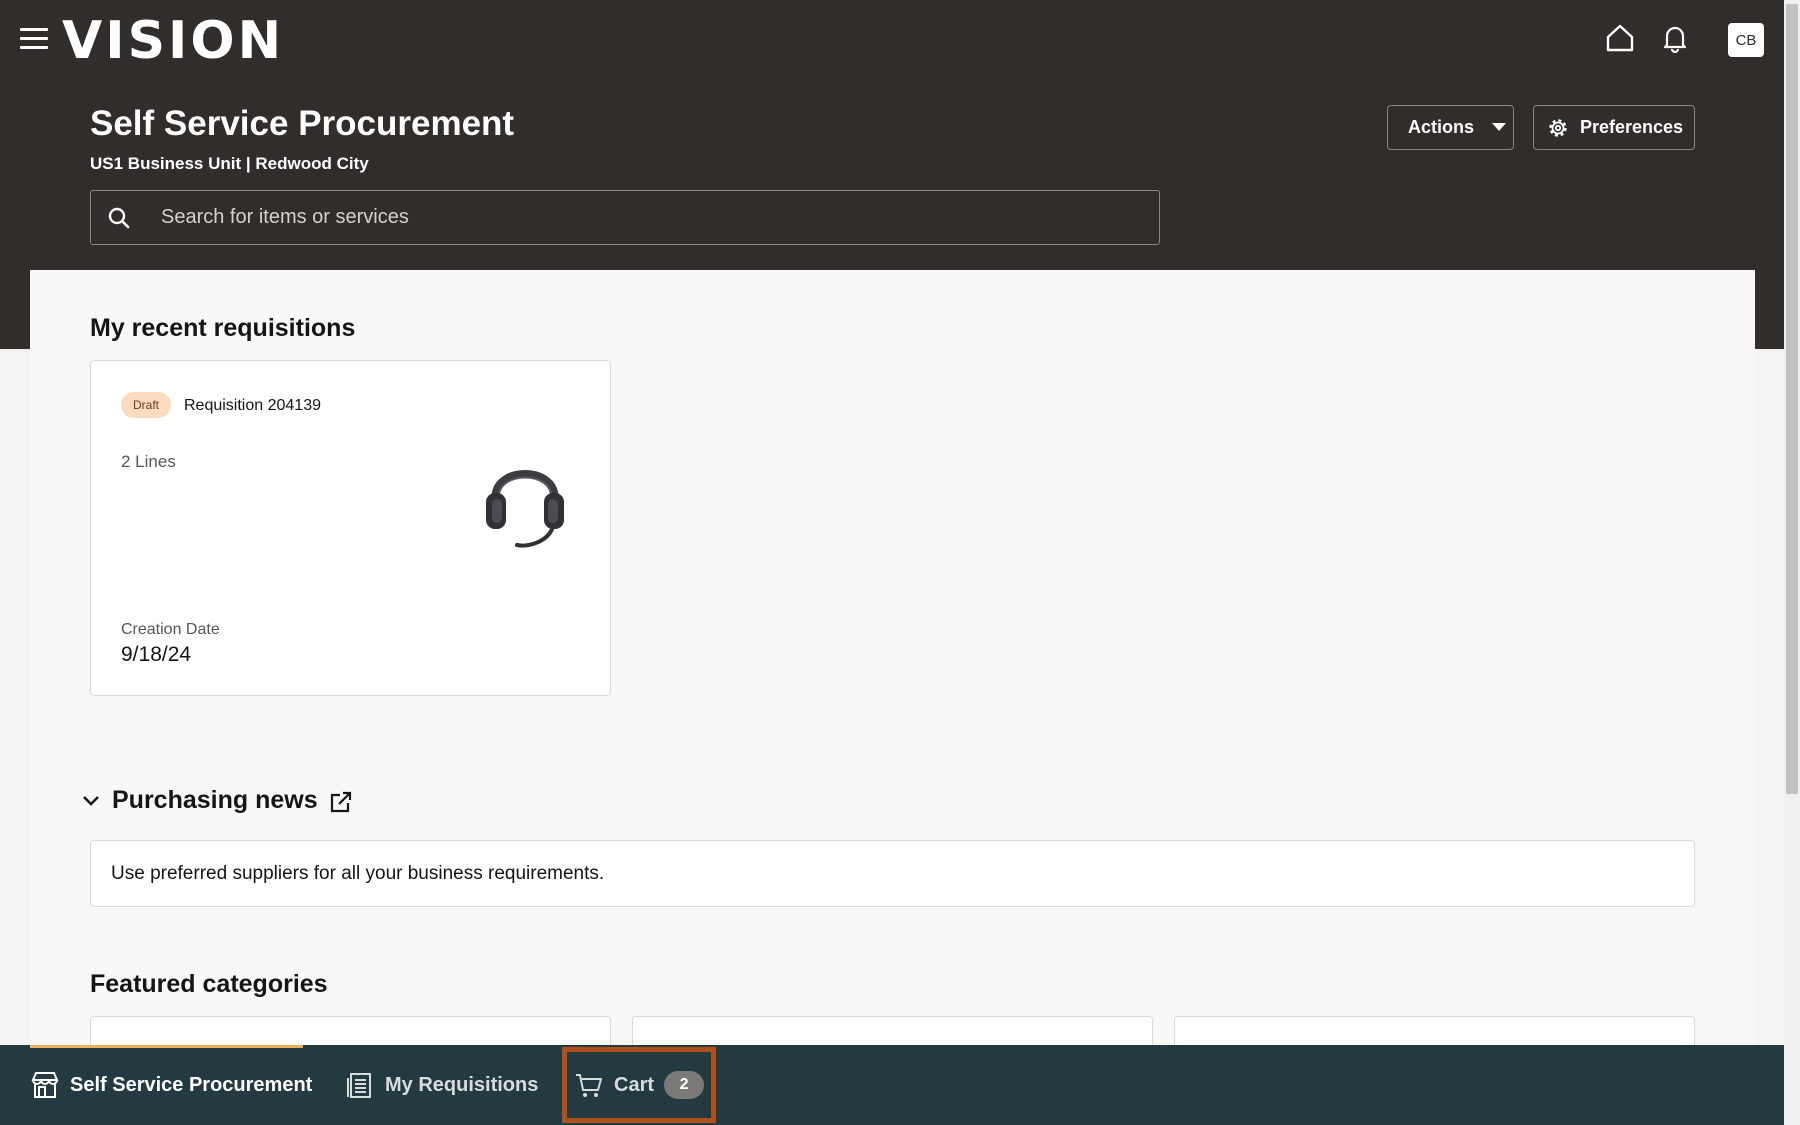 The image size is (1800, 1125). Describe the element at coordinates (156, 654) in the screenshot. I see `creation-date-value: 9/18/24` at that location.